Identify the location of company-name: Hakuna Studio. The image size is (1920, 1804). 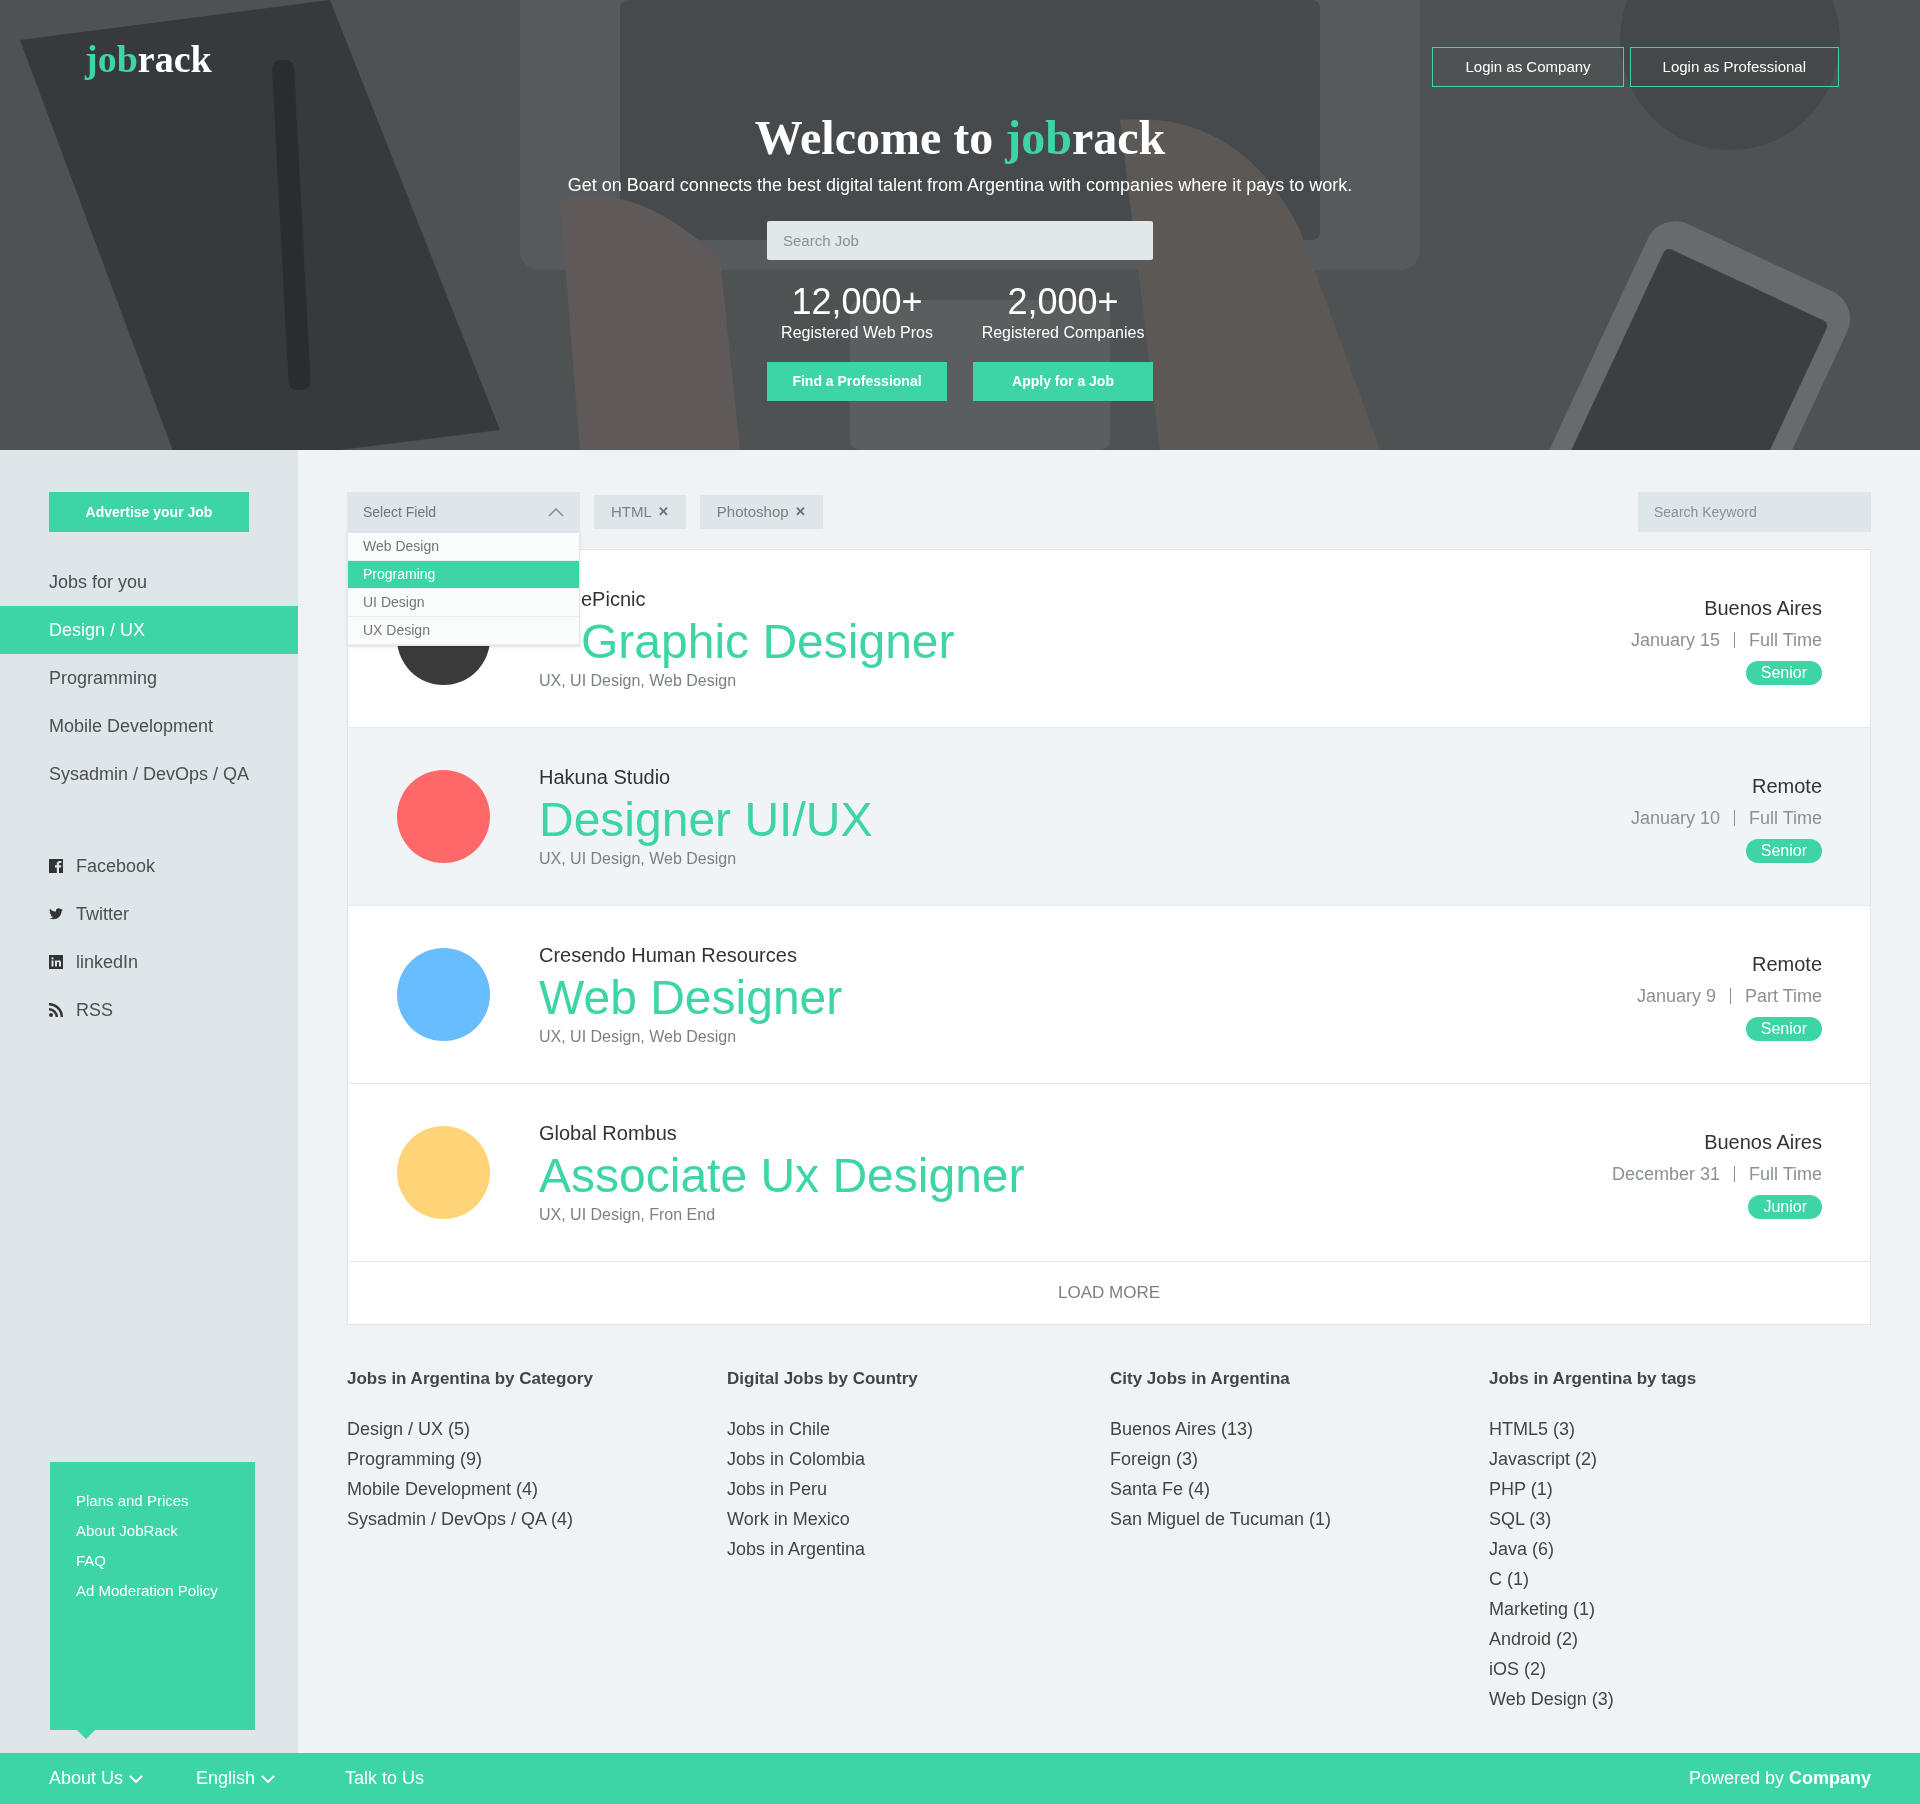
(605, 777).